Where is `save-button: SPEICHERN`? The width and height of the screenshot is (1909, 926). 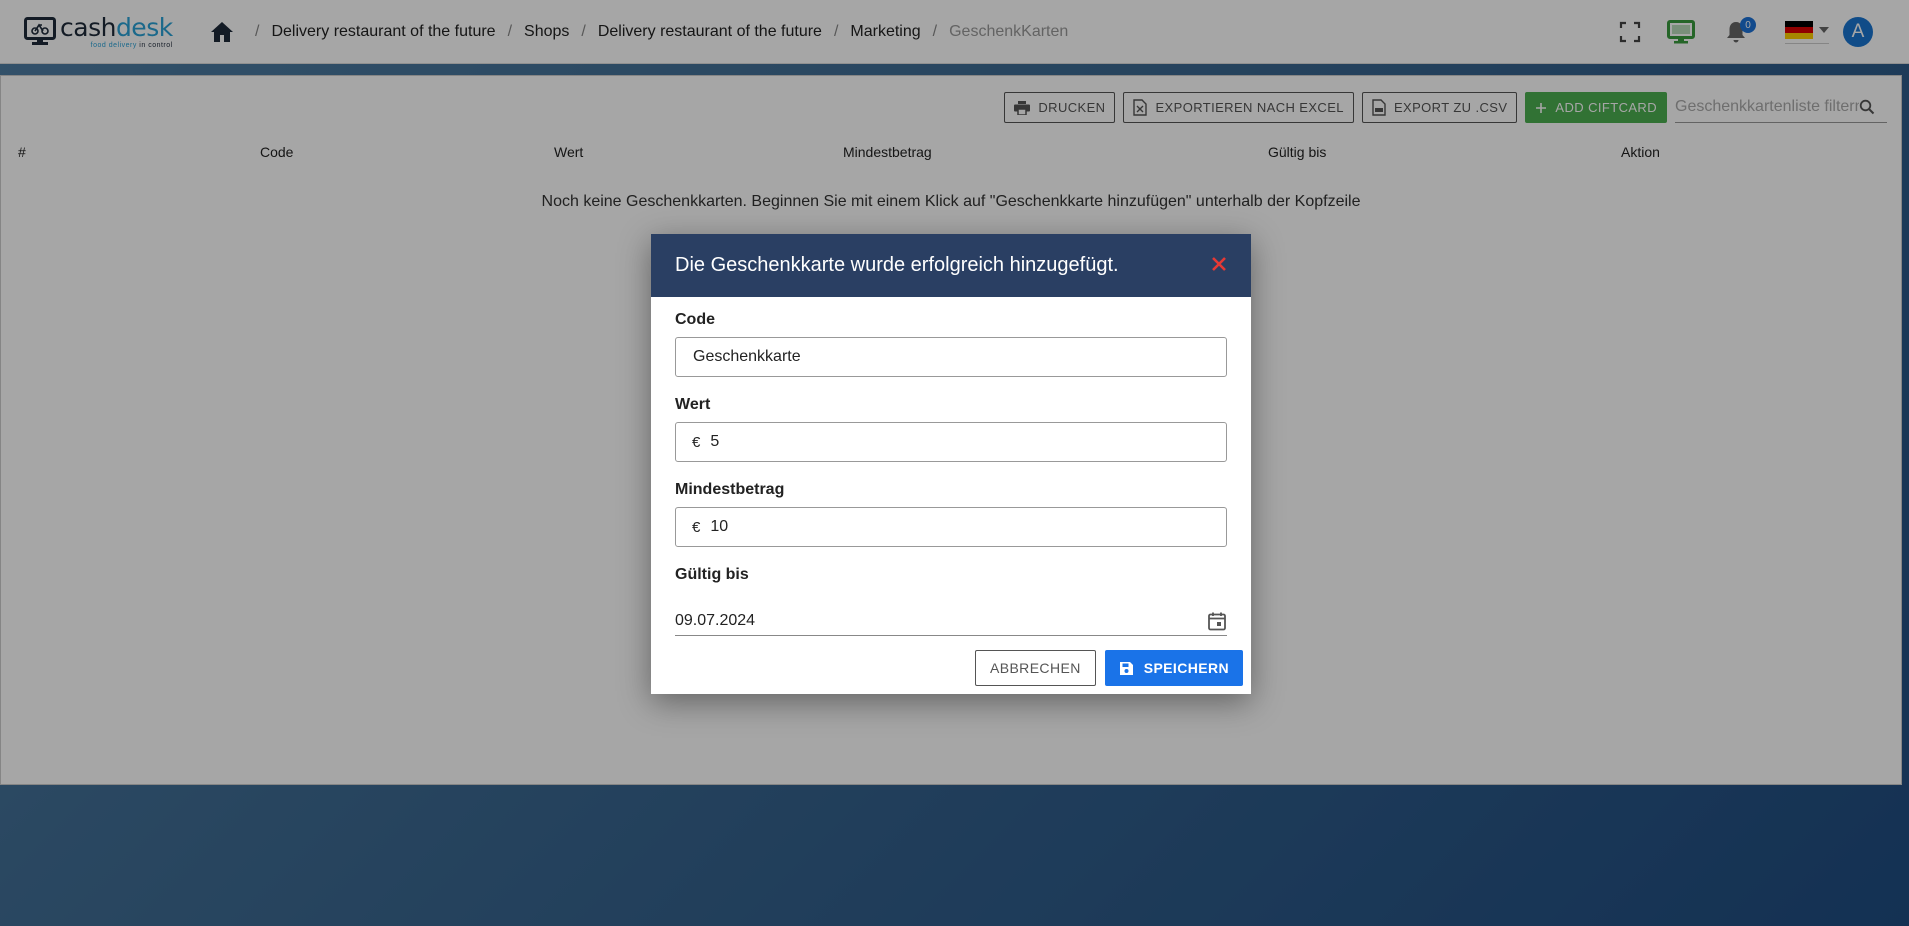
save-button: SPEICHERN is located at coordinates (1173, 668).